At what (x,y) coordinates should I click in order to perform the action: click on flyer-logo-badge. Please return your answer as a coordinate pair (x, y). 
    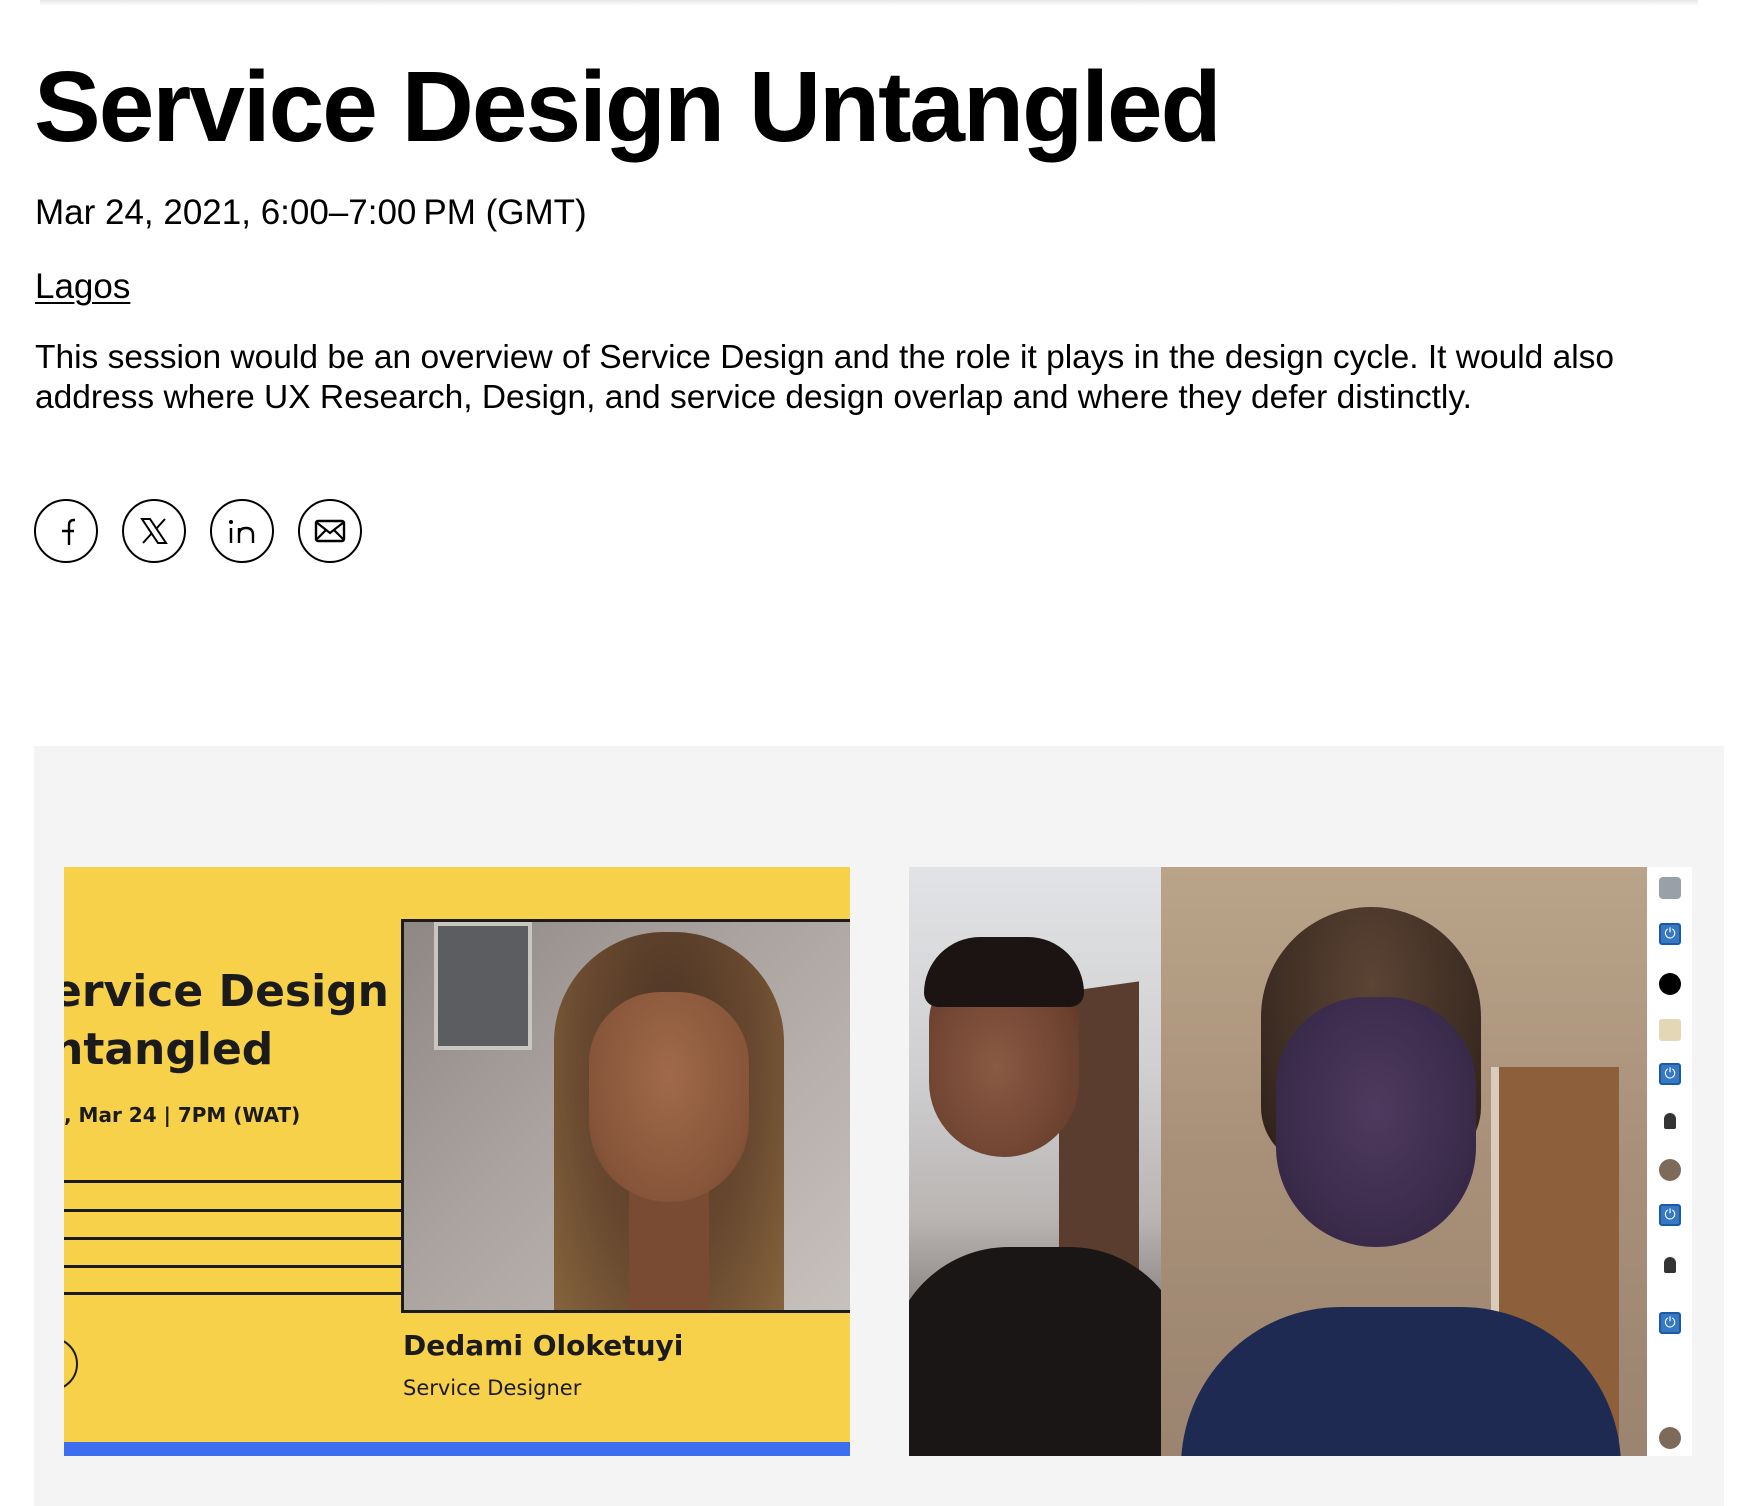
    Looking at the image, I should click on (71, 1364).